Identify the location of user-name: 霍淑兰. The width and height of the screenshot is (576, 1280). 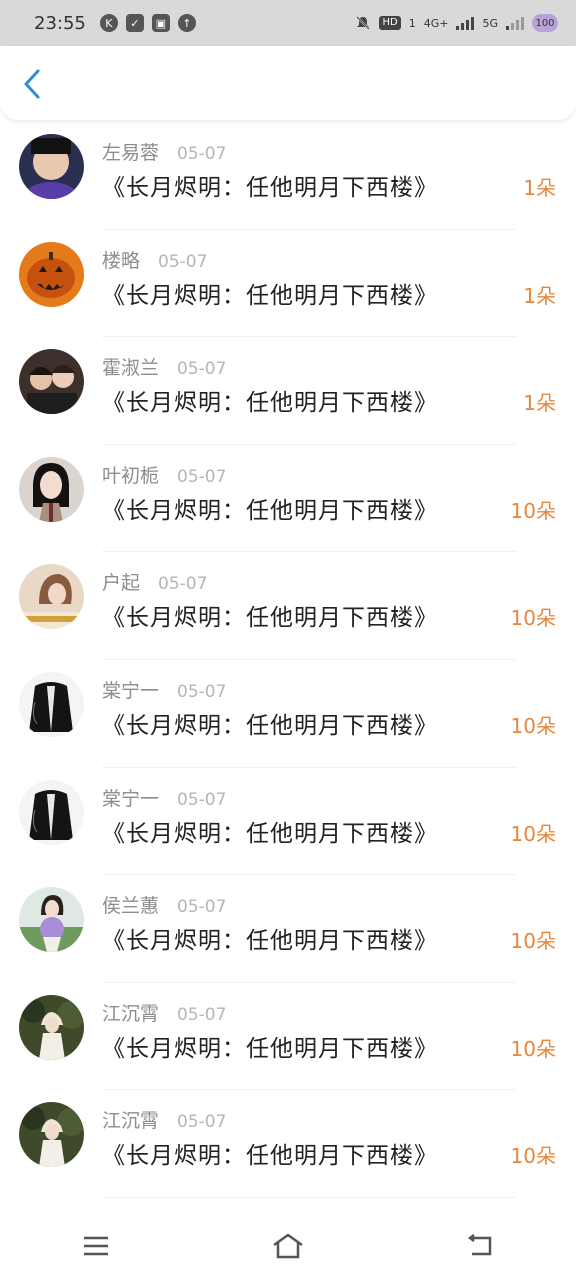
(131, 368).